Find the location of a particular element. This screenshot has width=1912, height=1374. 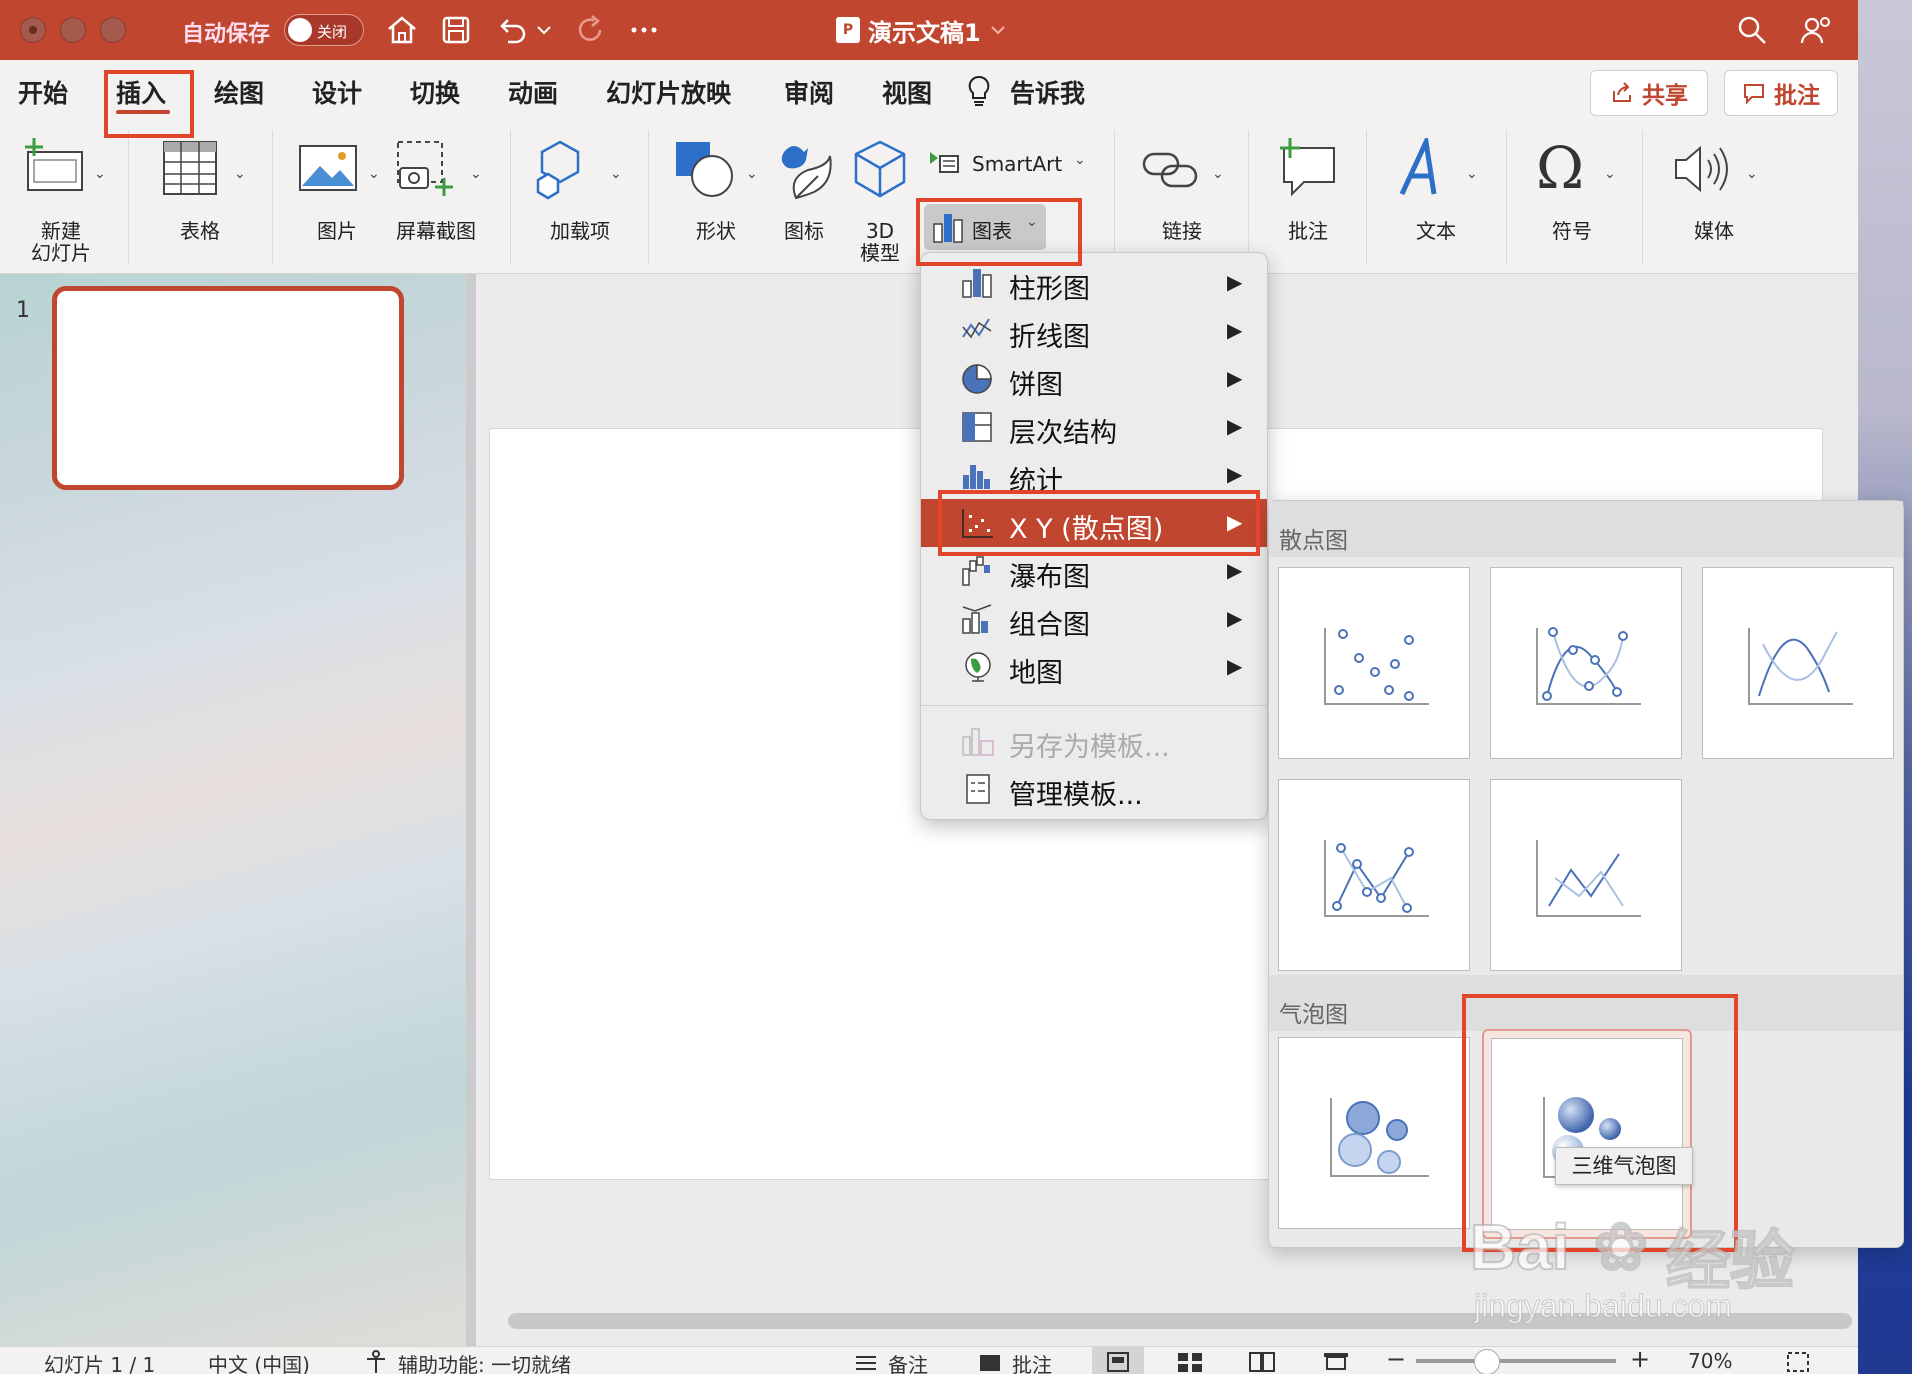

menu-item-scatter-chart: X Y (散点图) ▶ is located at coordinates (1094, 523).